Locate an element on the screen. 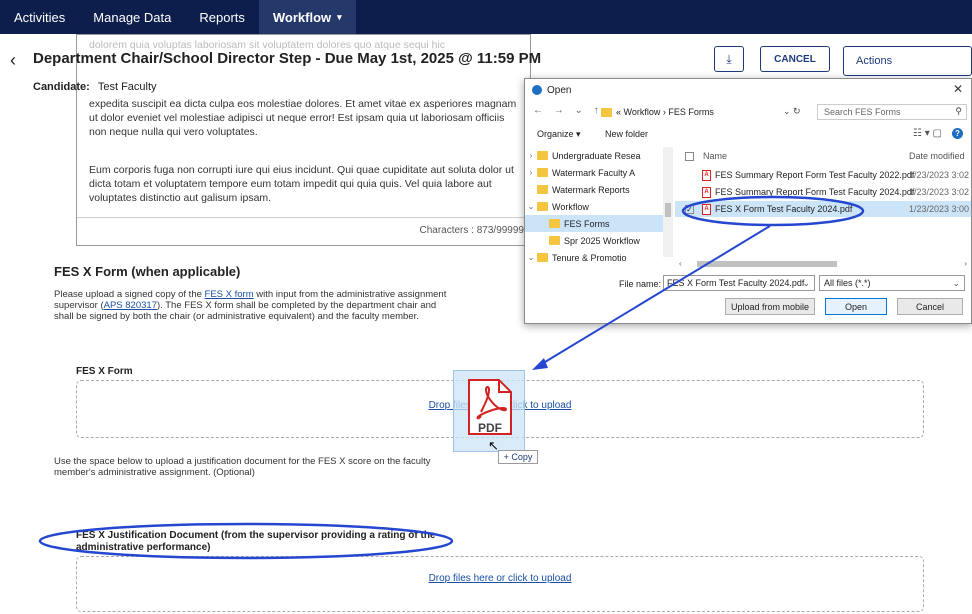 The image size is (972, 614). desc-text-1: Please upload a signed copy of the is located at coordinates (129, 294).